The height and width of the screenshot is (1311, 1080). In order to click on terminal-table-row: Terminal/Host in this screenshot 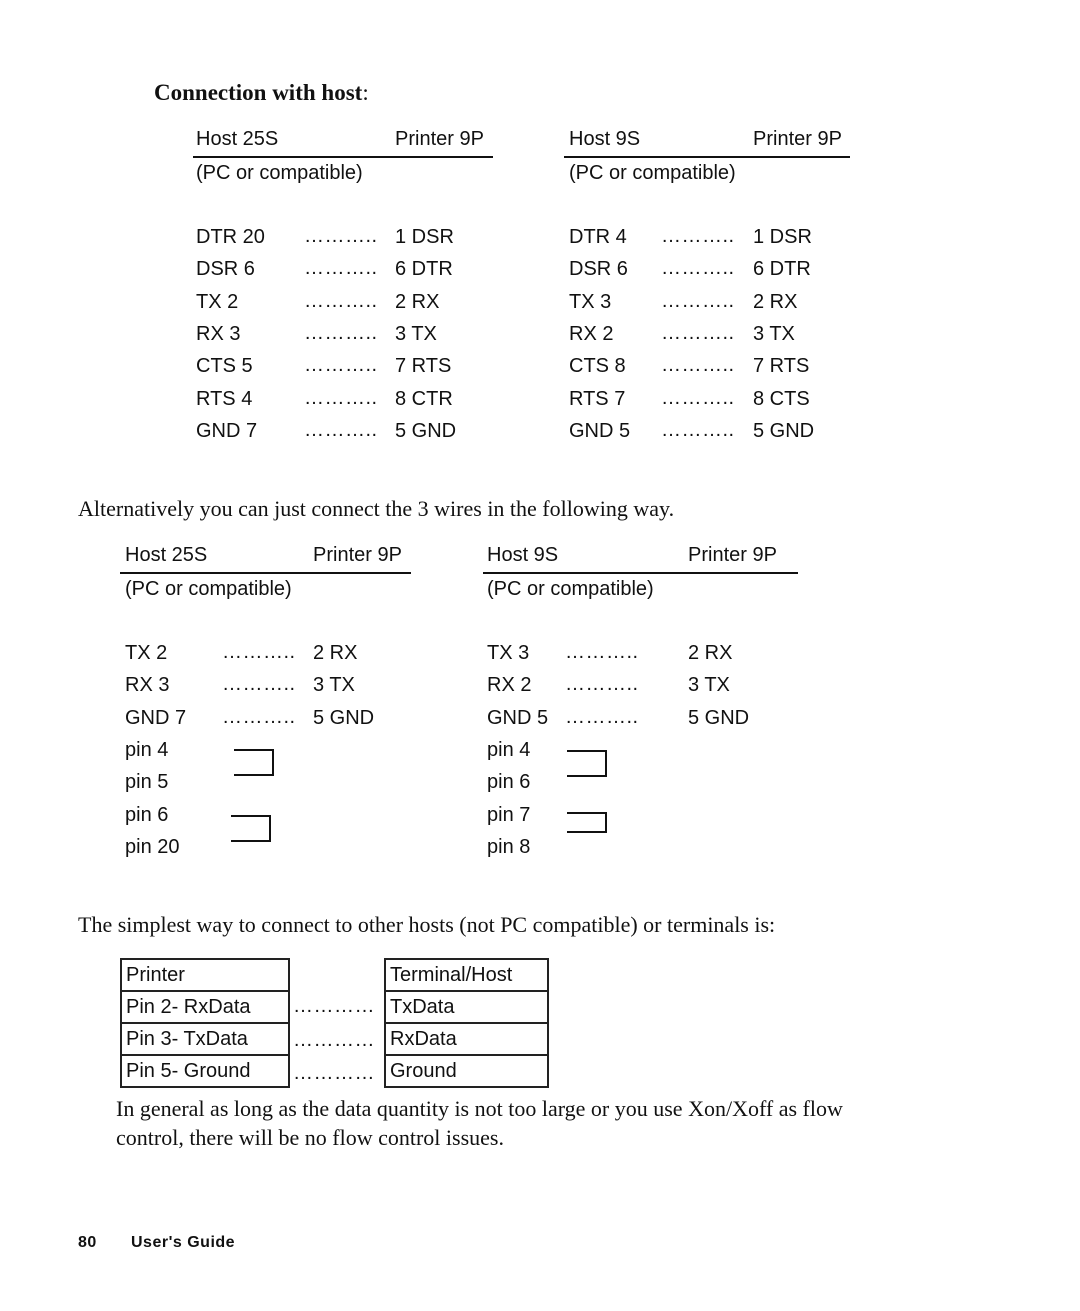, I will do `click(466, 975)`.